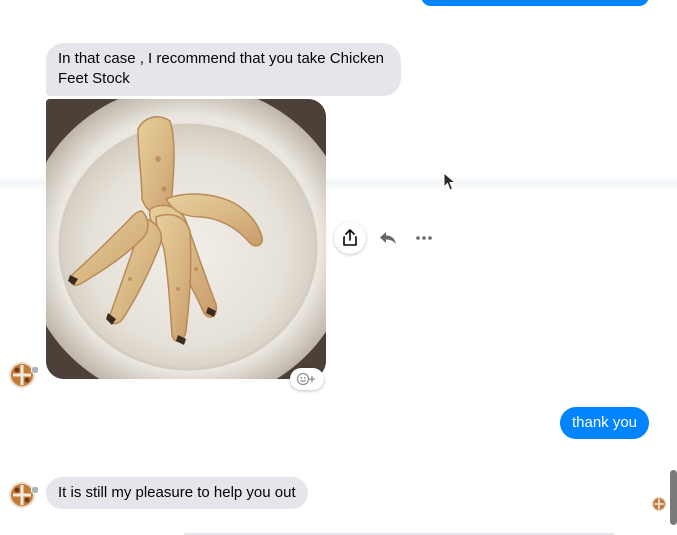 The height and width of the screenshot is (535, 677). I want to click on add-reaction-icon, so click(305, 379).